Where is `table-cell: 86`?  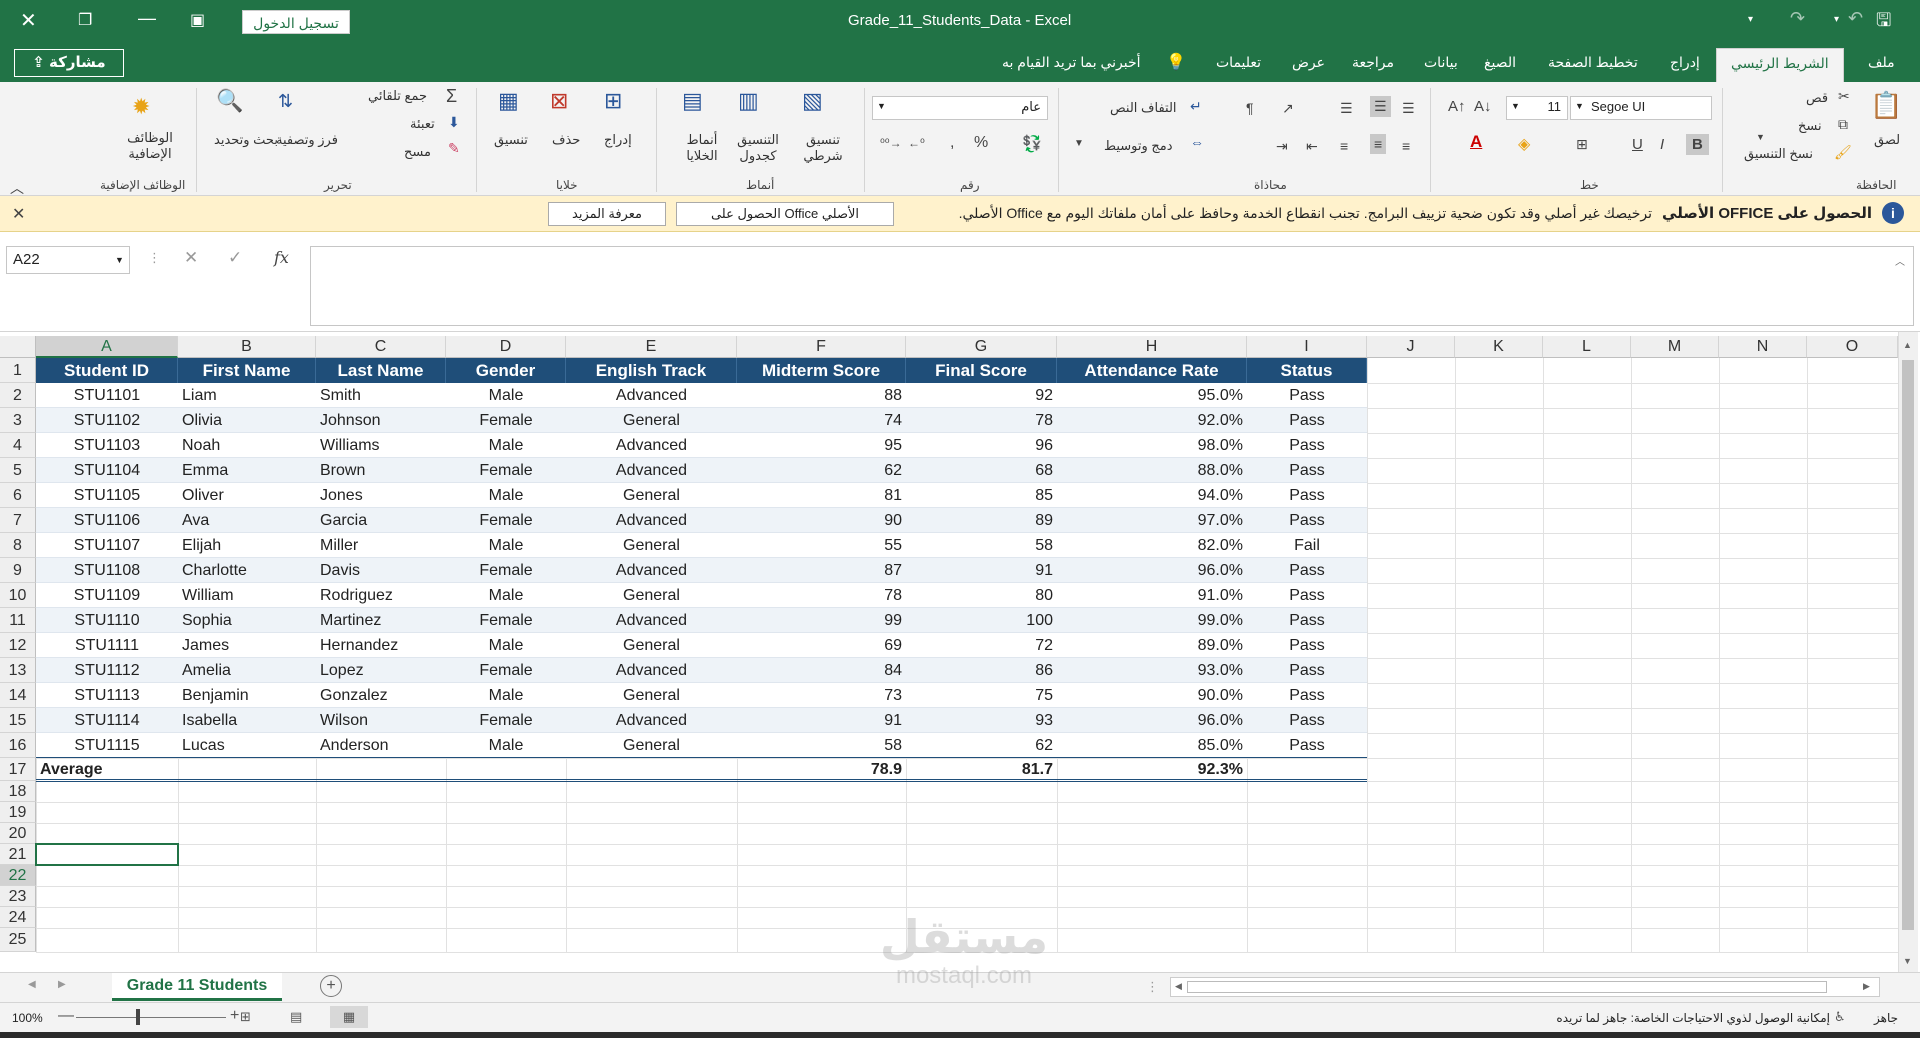
table-cell: 86 is located at coordinates (981, 670).